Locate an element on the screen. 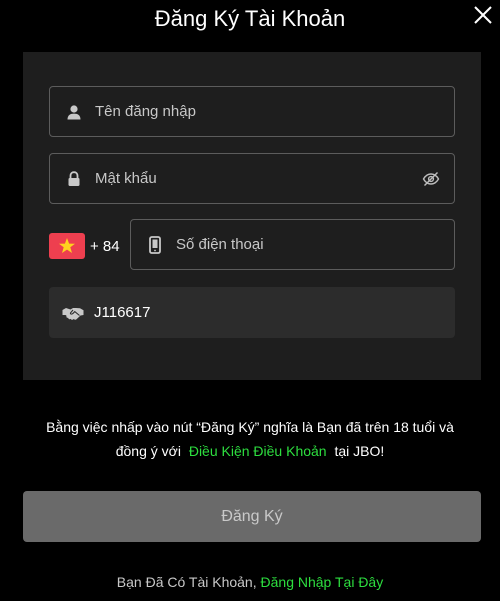 The height and width of the screenshot is (601, 500). password-visibility-toggle is located at coordinates (431, 179).